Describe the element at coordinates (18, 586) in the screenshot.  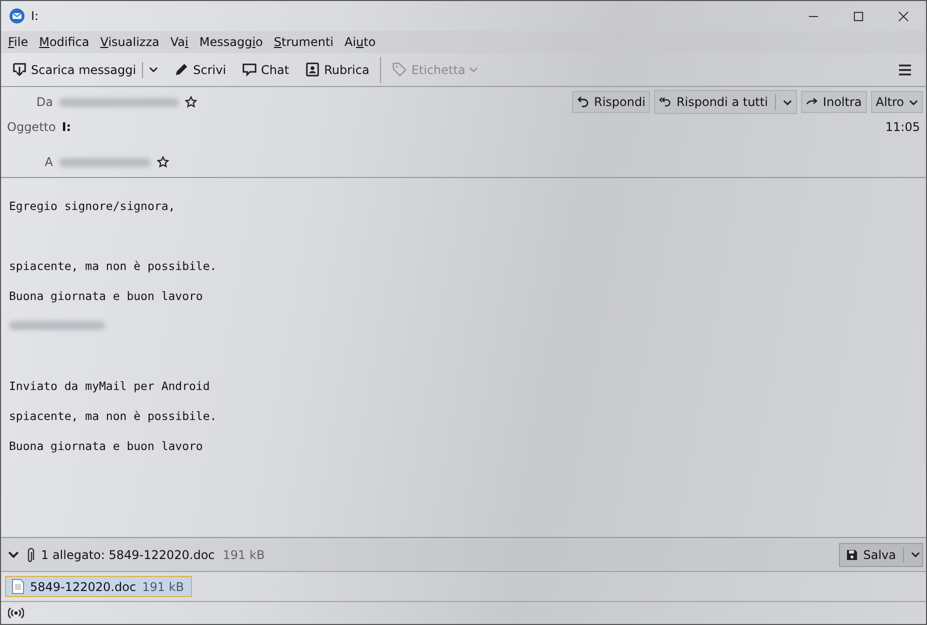
I see `document-icon` at that location.